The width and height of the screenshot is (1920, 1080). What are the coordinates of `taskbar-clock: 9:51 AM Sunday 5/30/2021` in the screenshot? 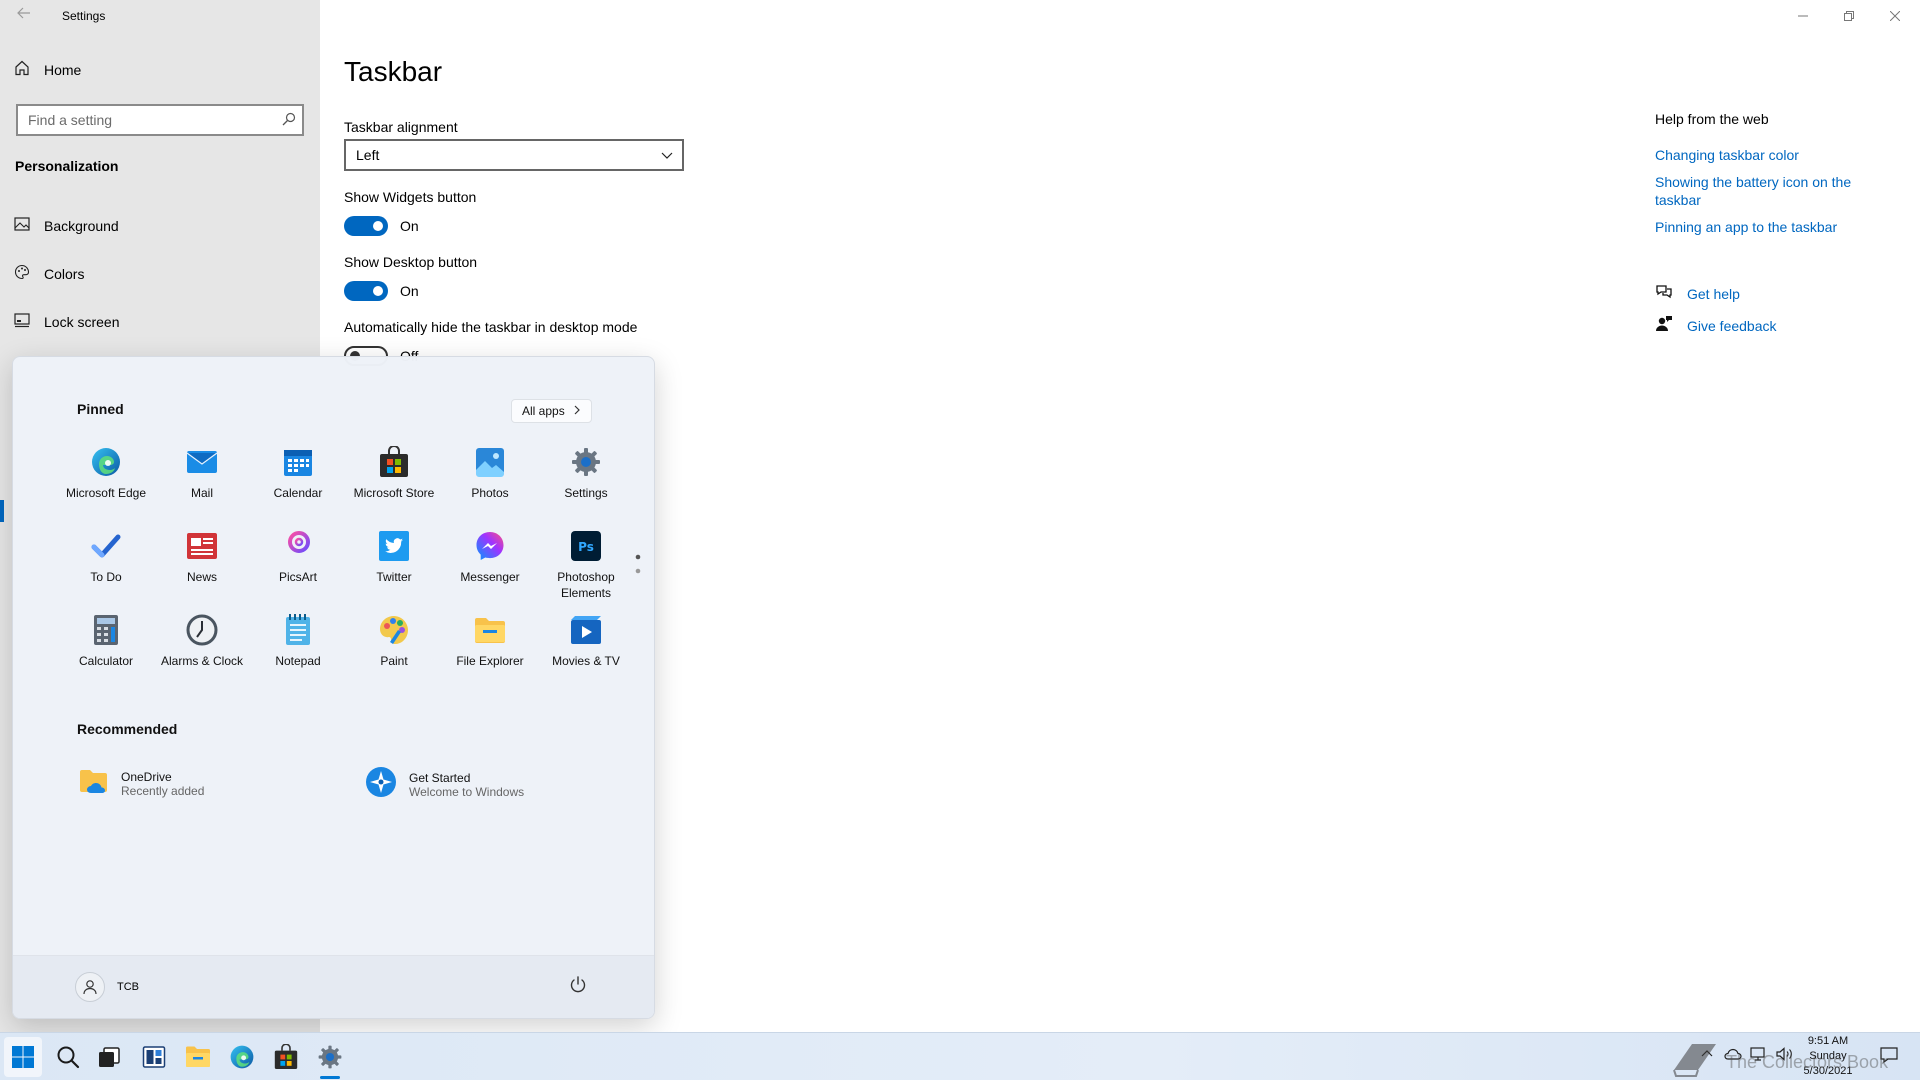 It's located at (1828, 1056).